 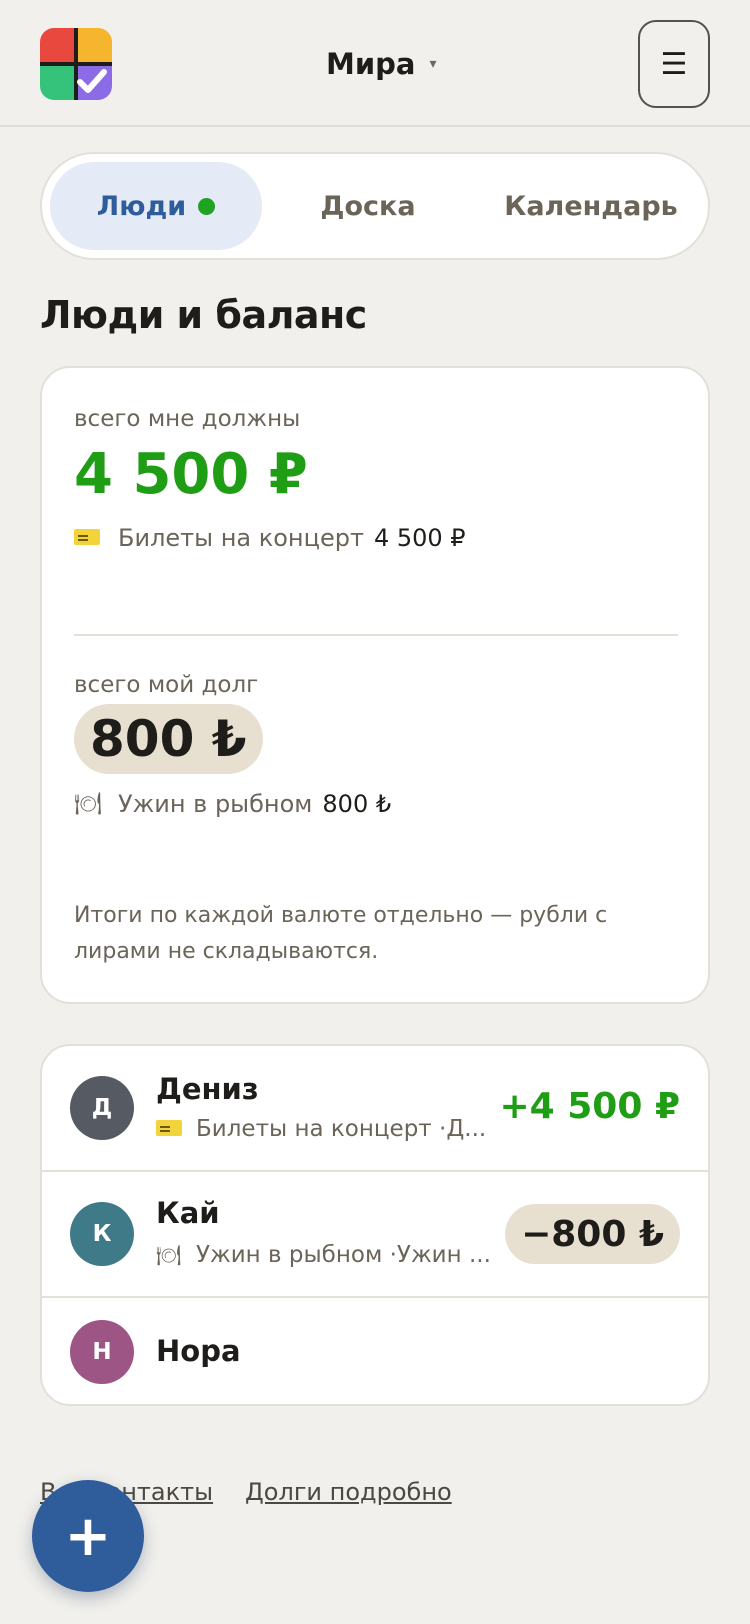 I want to click on active-dot-icon, so click(x=207, y=206).